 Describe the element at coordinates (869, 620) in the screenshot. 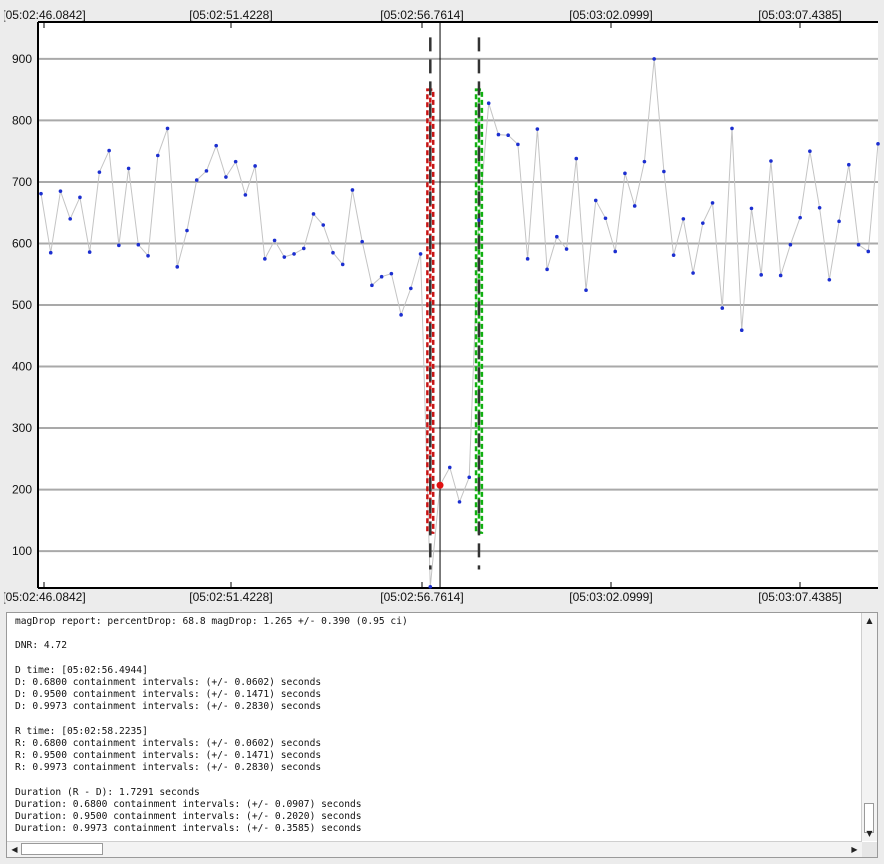

I see `scroll-up-arrow-icon: ▲` at that location.